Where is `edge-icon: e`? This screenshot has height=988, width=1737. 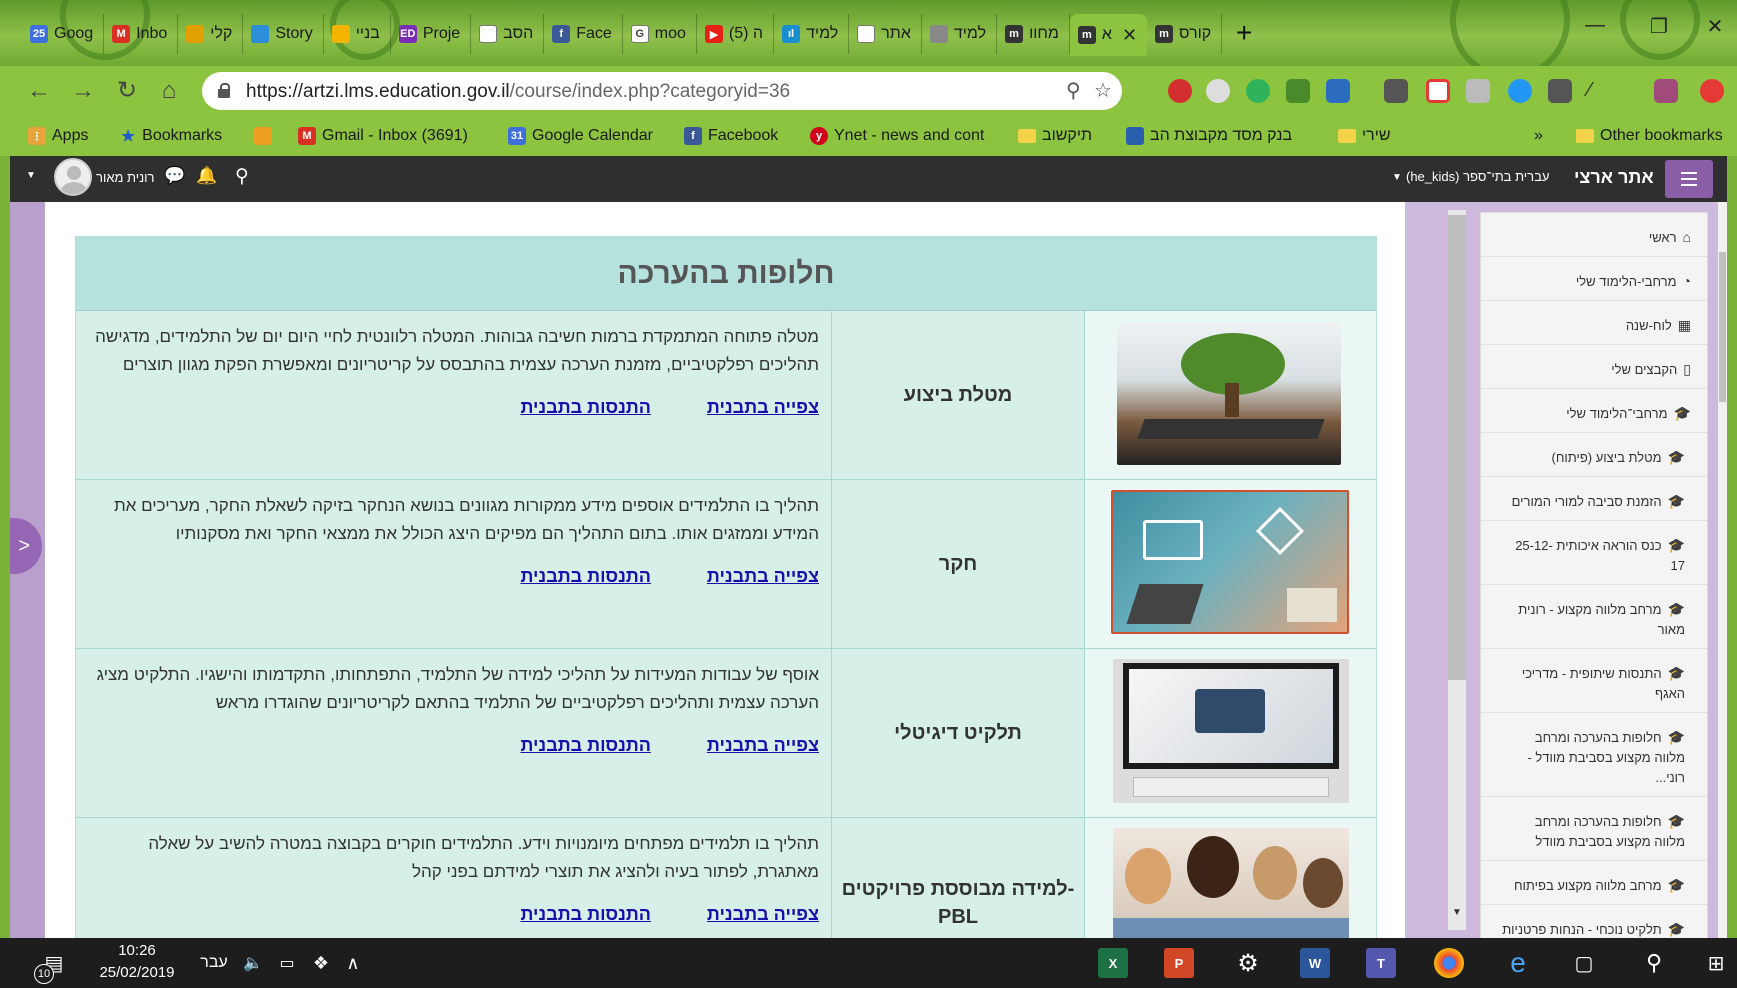 edge-icon: e is located at coordinates (1518, 963).